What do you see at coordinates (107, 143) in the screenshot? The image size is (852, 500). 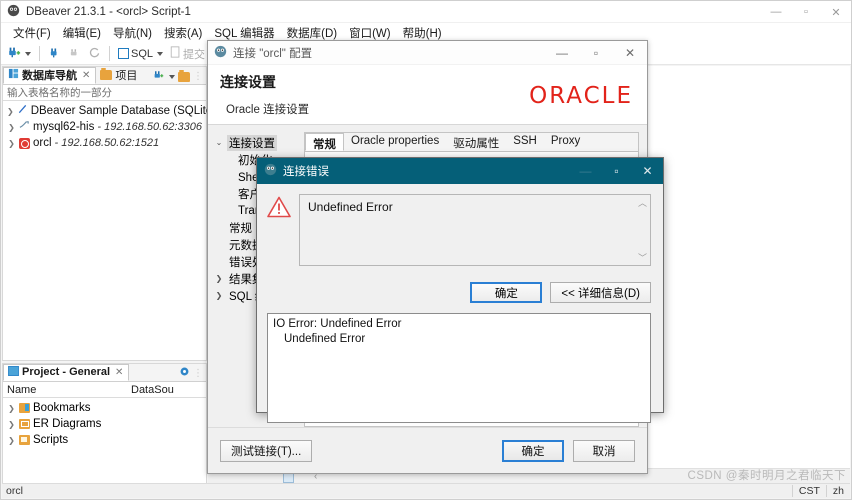 I see `tree-item-host: - 192.168.50.62:1521` at bounding box center [107, 143].